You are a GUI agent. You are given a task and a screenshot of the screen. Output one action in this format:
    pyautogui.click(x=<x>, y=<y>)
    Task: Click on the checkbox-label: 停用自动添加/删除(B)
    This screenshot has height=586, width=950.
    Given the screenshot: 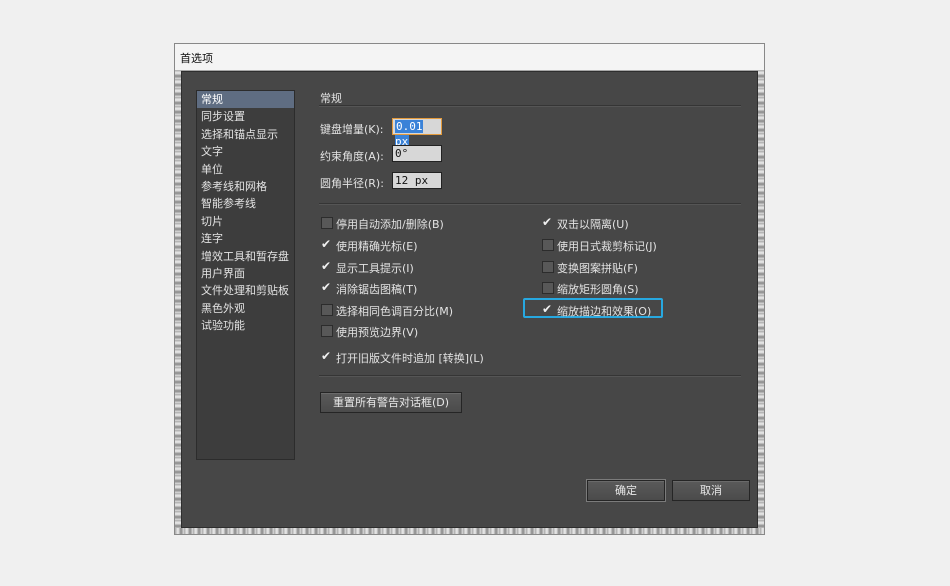 What is the action you would take?
    pyautogui.click(x=390, y=224)
    